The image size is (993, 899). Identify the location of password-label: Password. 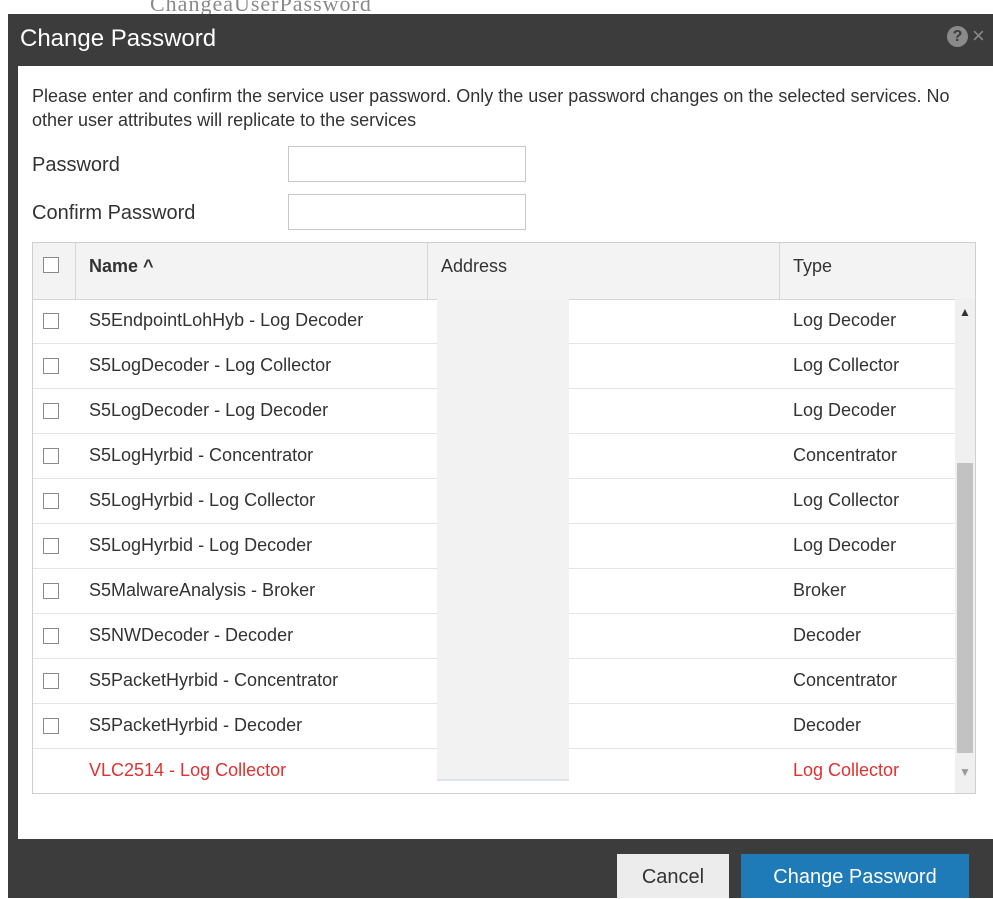
(76, 165).